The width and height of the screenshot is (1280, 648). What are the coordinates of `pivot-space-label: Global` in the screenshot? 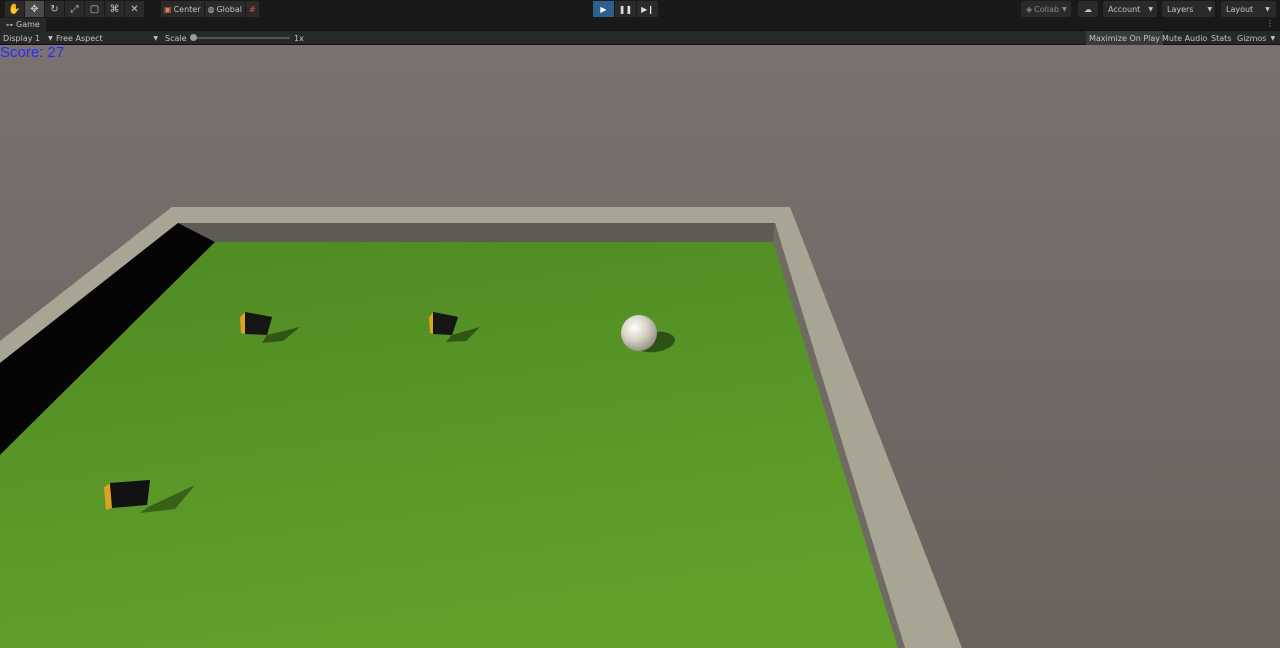 It's located at (229, 9).